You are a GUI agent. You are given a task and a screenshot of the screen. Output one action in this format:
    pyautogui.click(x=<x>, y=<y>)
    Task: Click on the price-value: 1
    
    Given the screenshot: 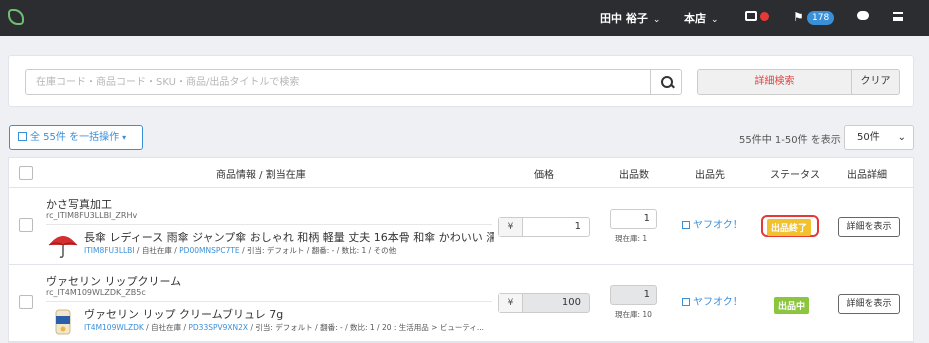 What is the action you would take?
    pyautogui.click(x=577, y=226)
    